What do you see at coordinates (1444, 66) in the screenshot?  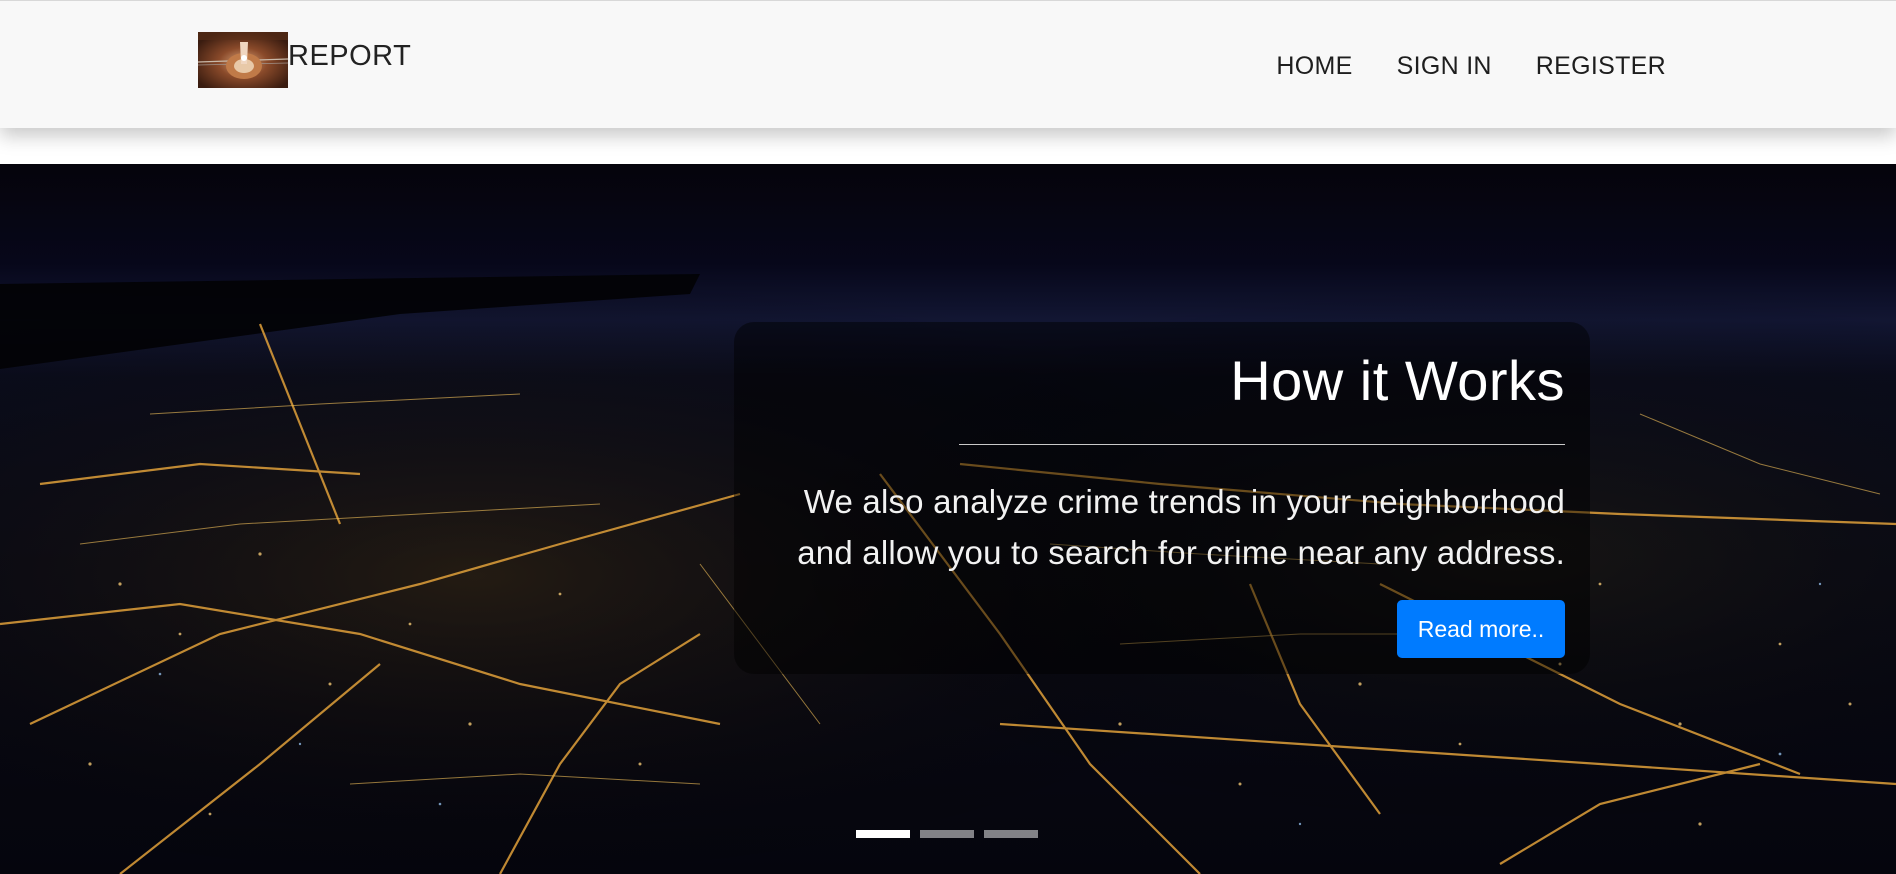 I see `nav-link-sign-in: SIGN IN` at bounding box center [1444, 66].